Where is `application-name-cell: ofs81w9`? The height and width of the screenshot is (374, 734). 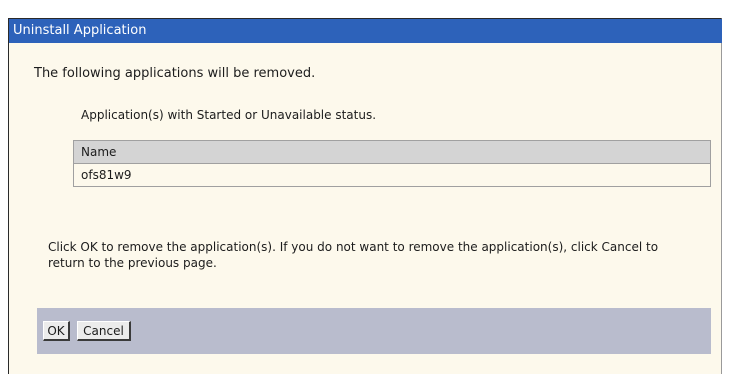
application-name-cell: ofs81w9 is located at coordinates (392, 175).